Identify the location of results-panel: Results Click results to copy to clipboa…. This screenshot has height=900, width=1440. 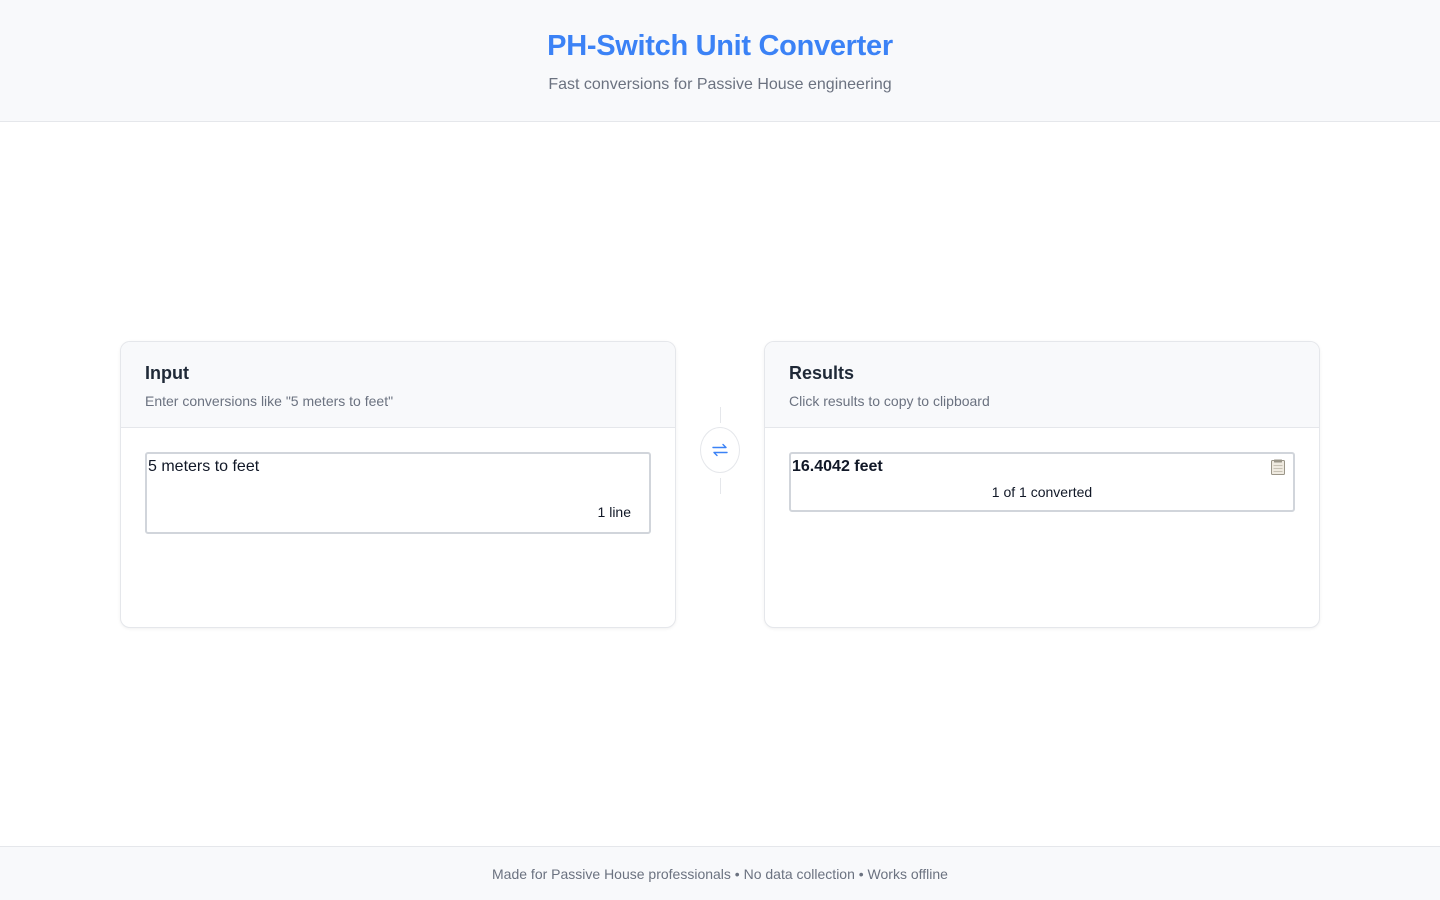
(1042, 484).